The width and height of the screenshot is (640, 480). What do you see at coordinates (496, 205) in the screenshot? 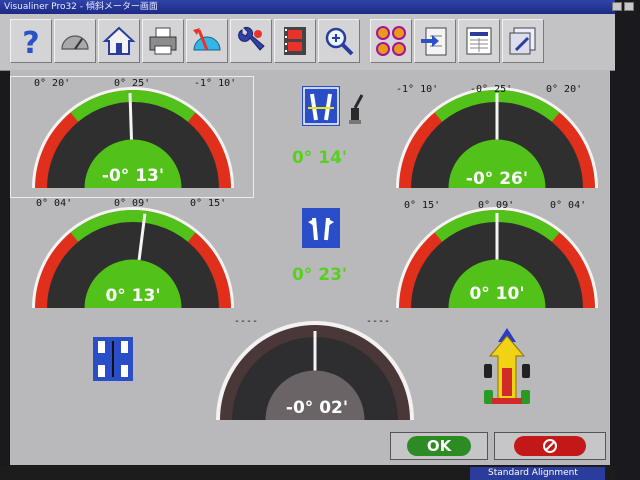
I see `gauge-rear-right-target: 0° 09'` at bounding box center [496, 205].